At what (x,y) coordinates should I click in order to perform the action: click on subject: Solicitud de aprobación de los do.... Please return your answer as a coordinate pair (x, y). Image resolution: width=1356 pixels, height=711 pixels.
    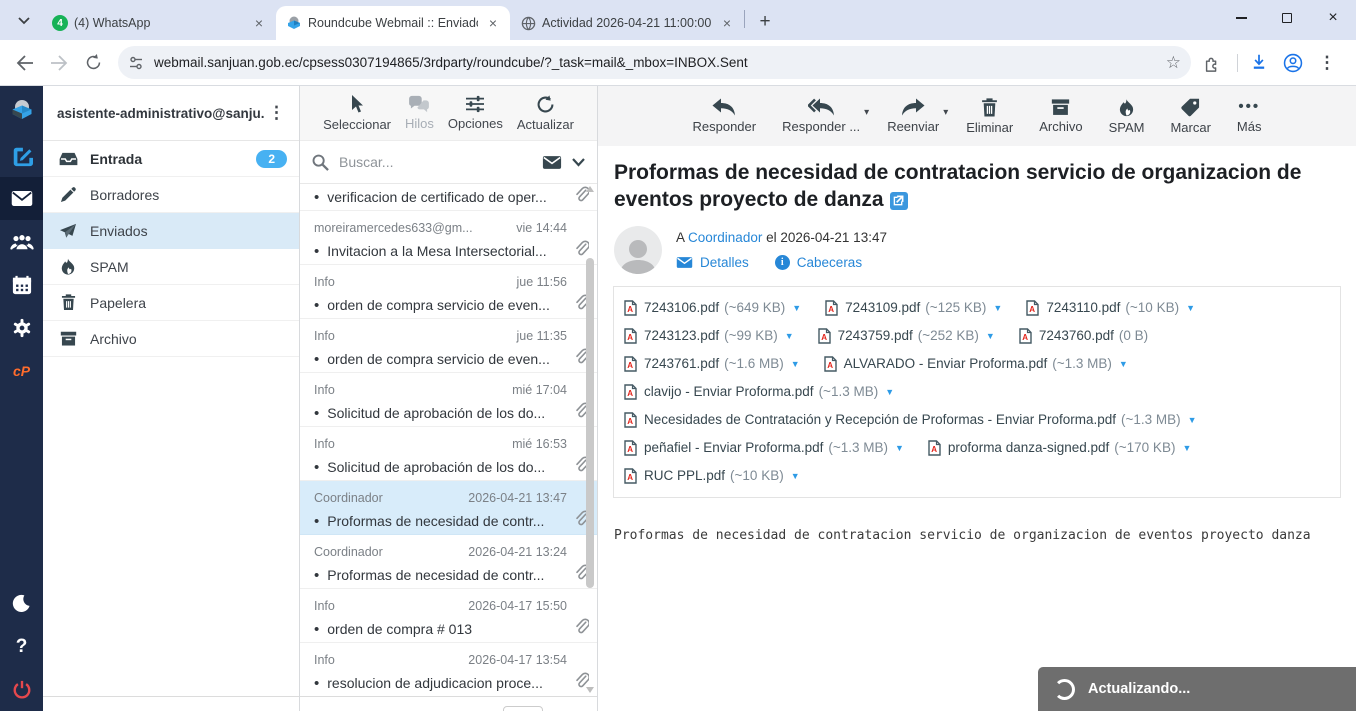
    Looking at the image, I should click on (436, 413).